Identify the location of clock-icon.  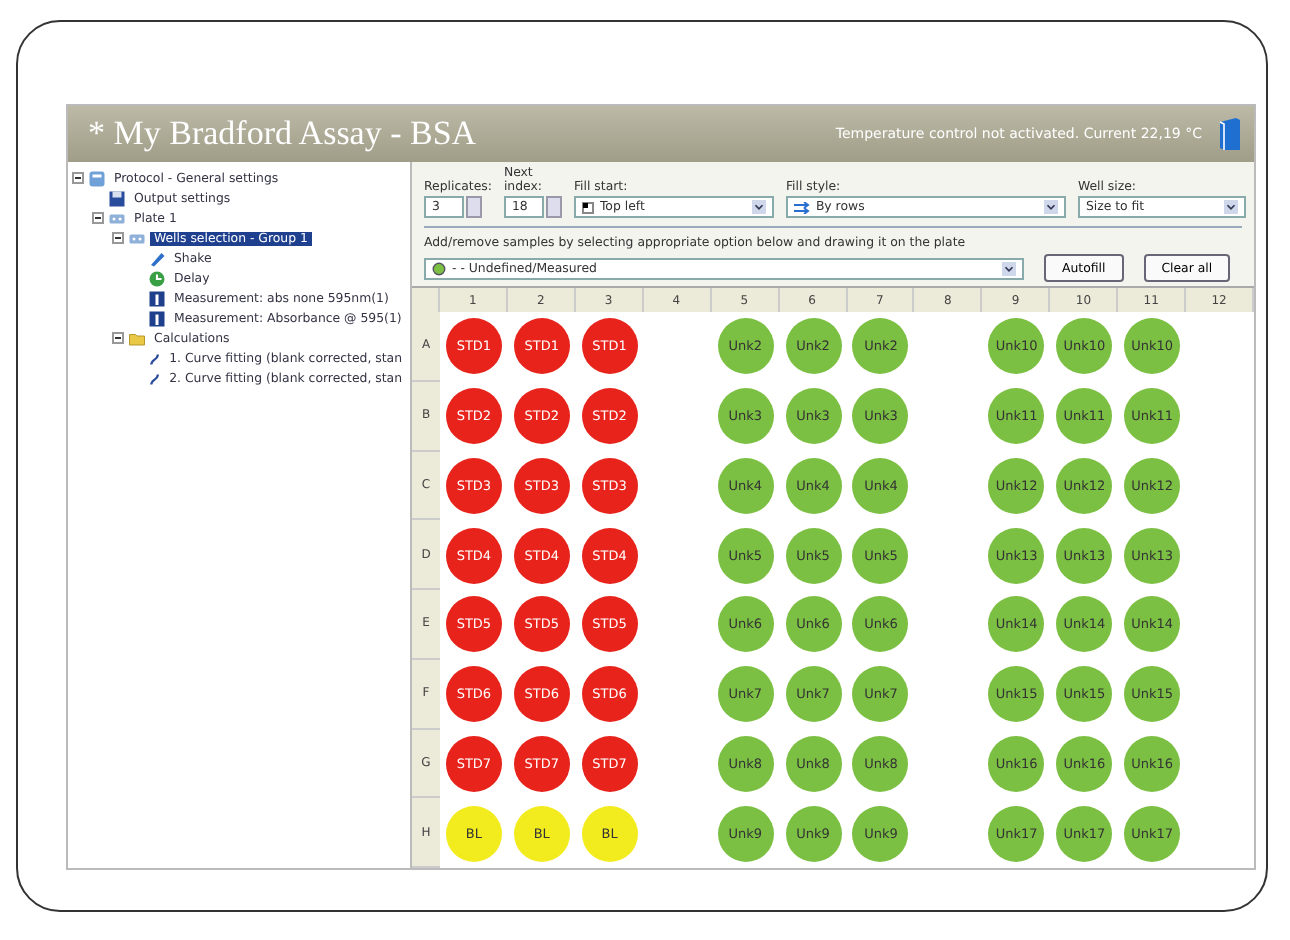
(157, 278).